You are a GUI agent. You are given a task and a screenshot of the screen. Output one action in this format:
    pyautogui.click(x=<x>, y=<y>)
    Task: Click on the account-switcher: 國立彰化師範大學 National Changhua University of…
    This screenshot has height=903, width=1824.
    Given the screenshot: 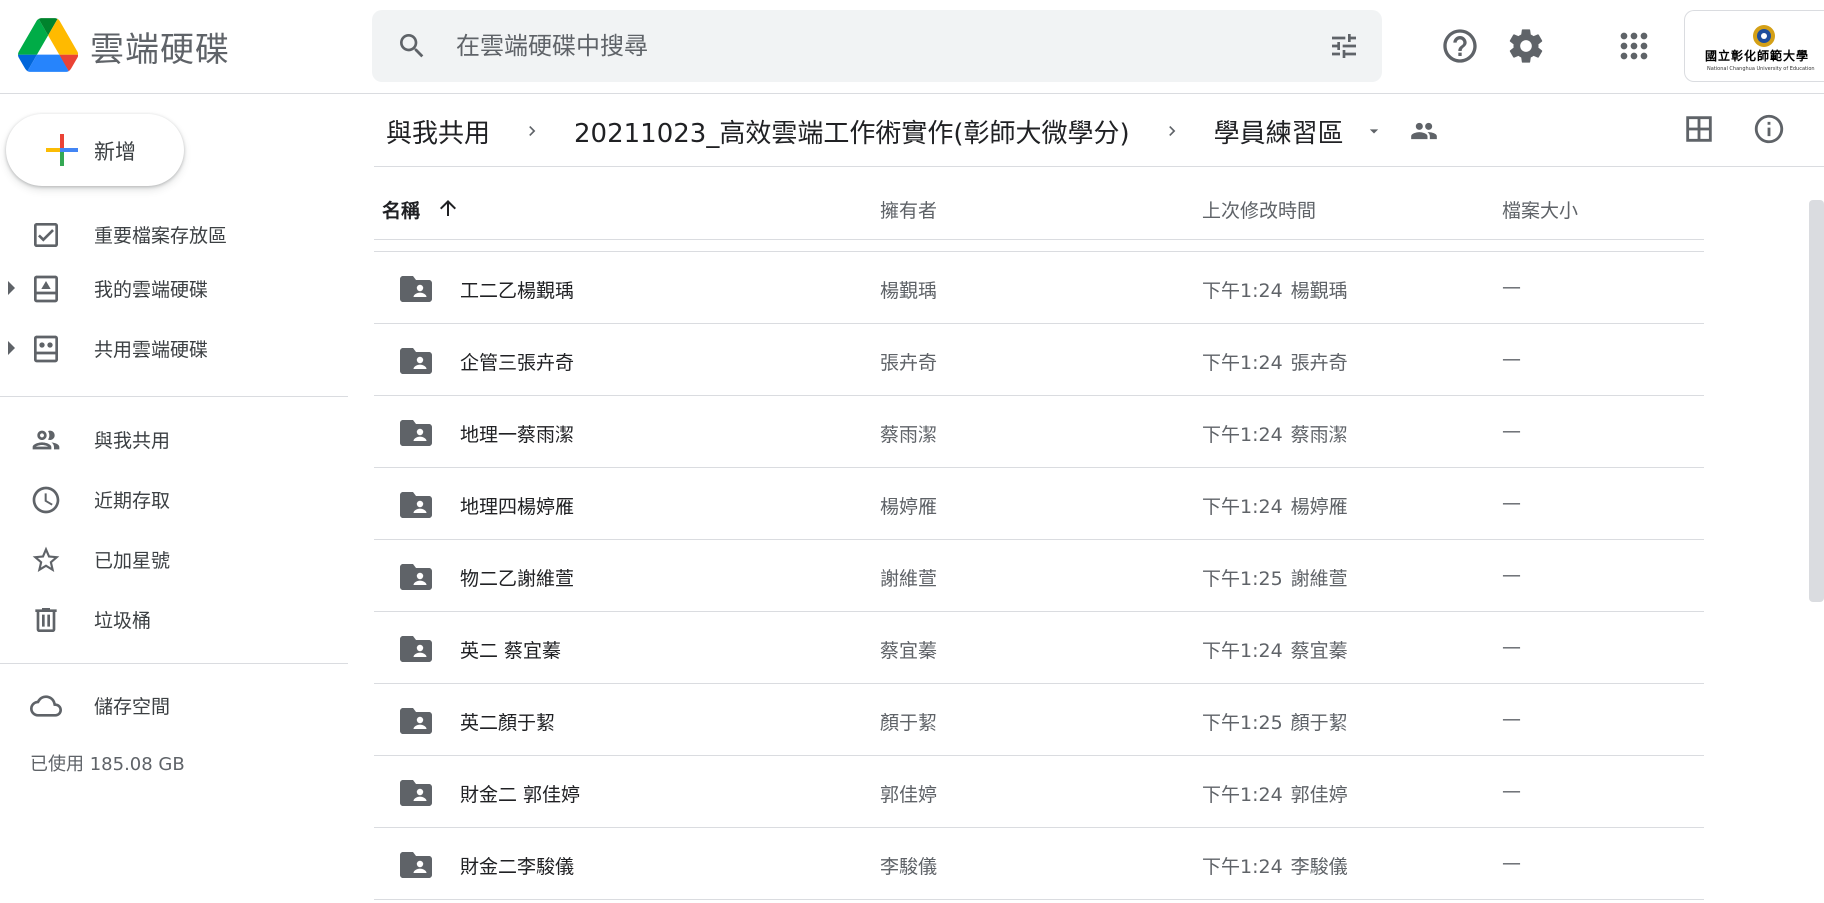 What is the action you would take?
    pyautogui.click(x=1754, y=46)
    